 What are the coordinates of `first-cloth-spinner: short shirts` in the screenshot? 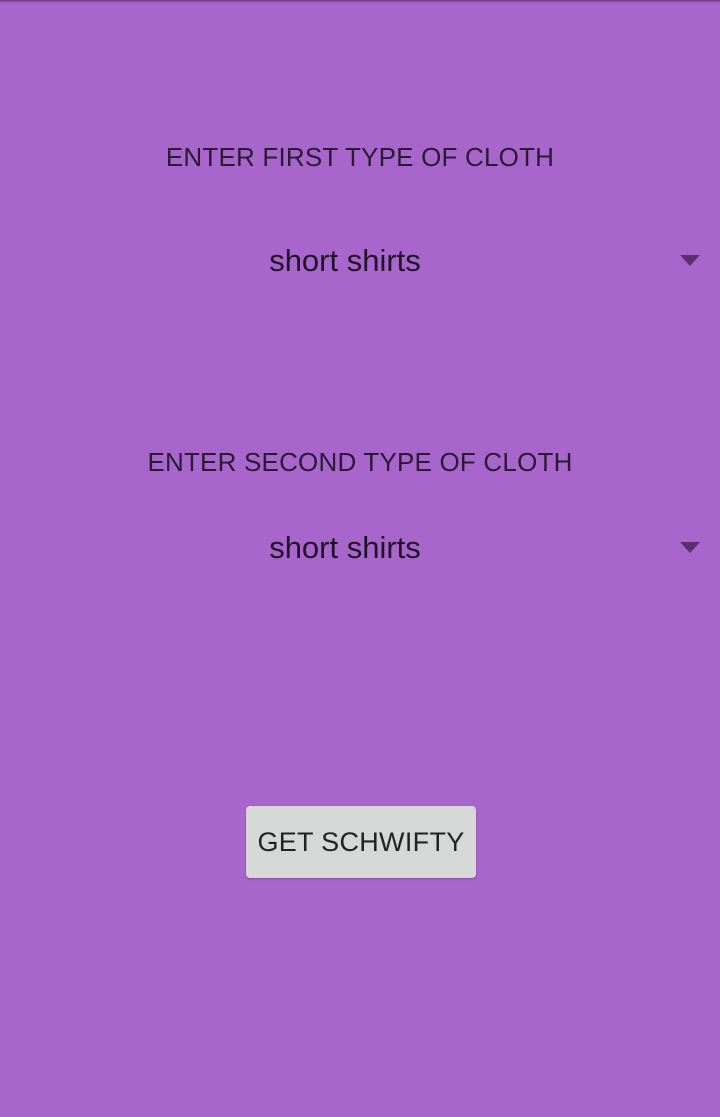 It's located at (360, 261).